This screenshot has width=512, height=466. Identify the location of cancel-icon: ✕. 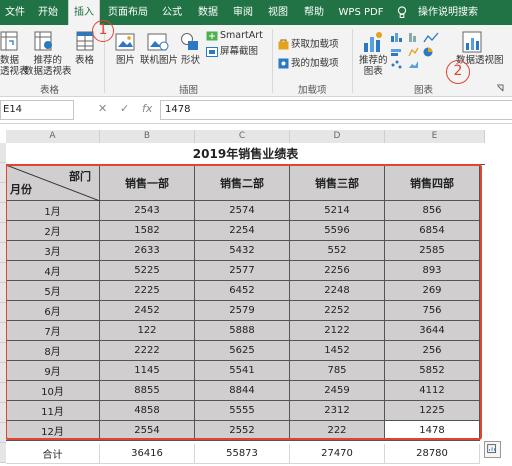
(102, 108).